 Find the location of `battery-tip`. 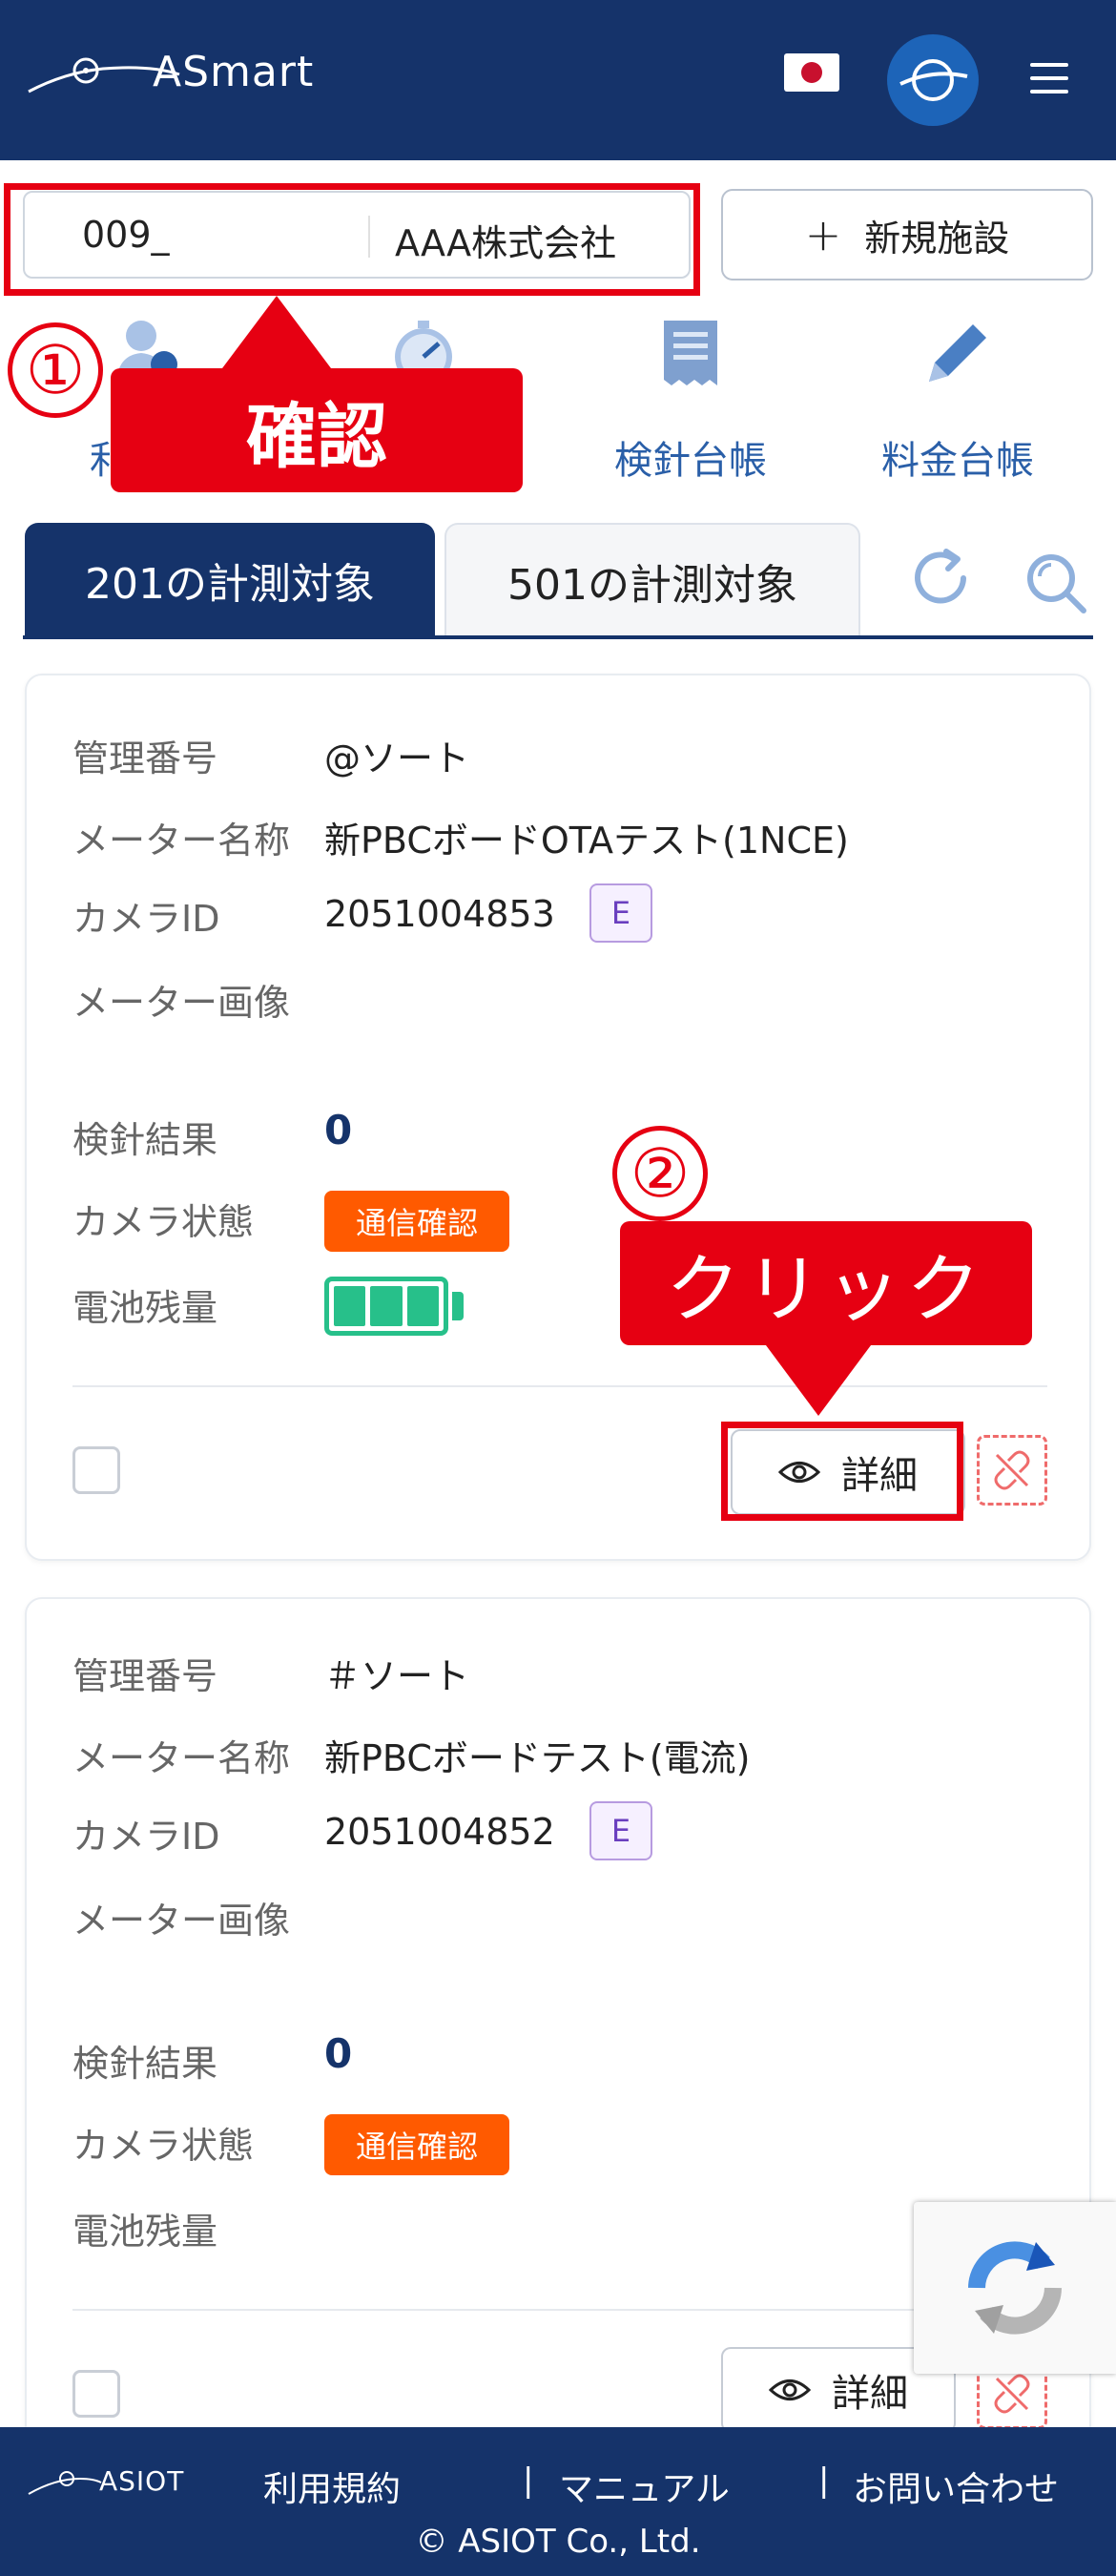

battery-tip is located at coordinates (458, 1306).